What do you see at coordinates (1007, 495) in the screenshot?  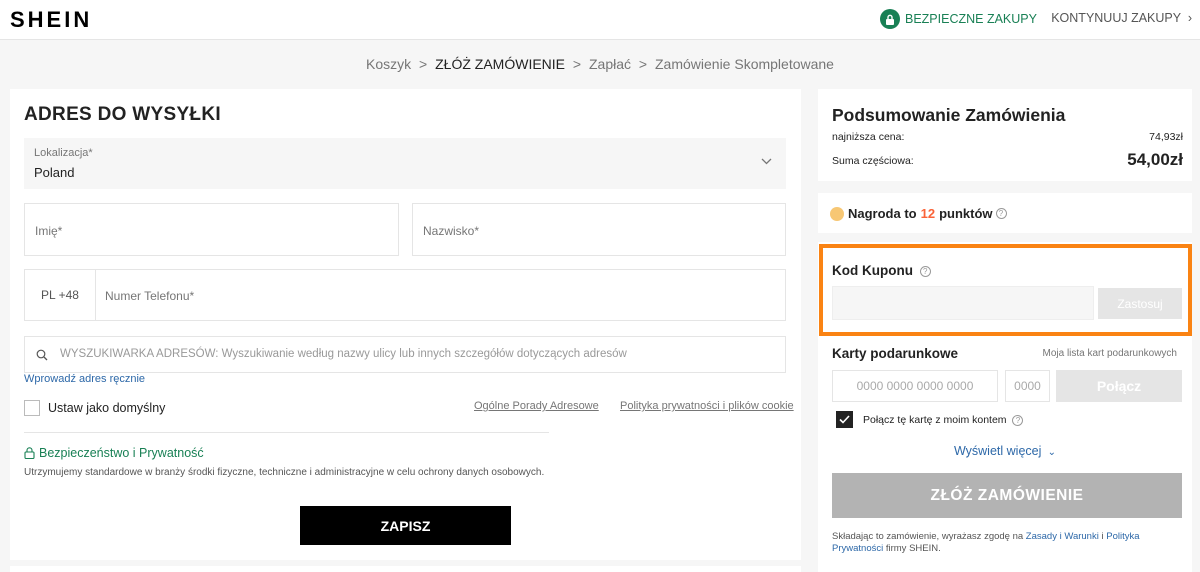 I see `place-order-button: ZŁÓŻ ZAMÓWIENIE` at bounding box center [1007, 495].